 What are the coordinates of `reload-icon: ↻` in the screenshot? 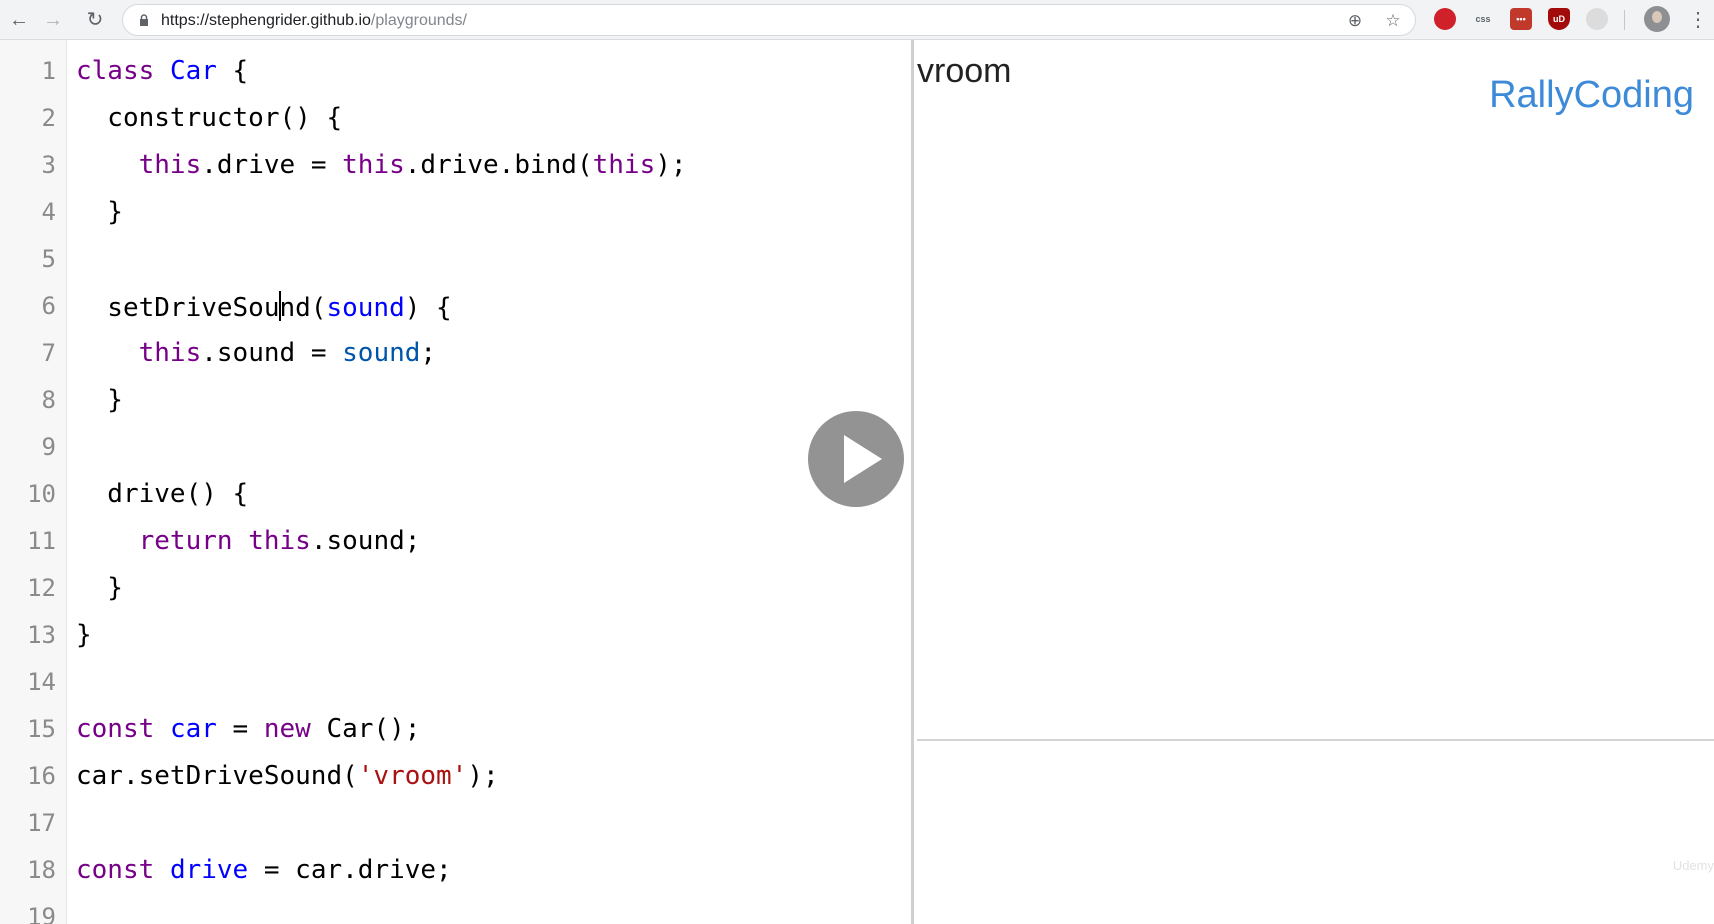 It's located at (95, 20).